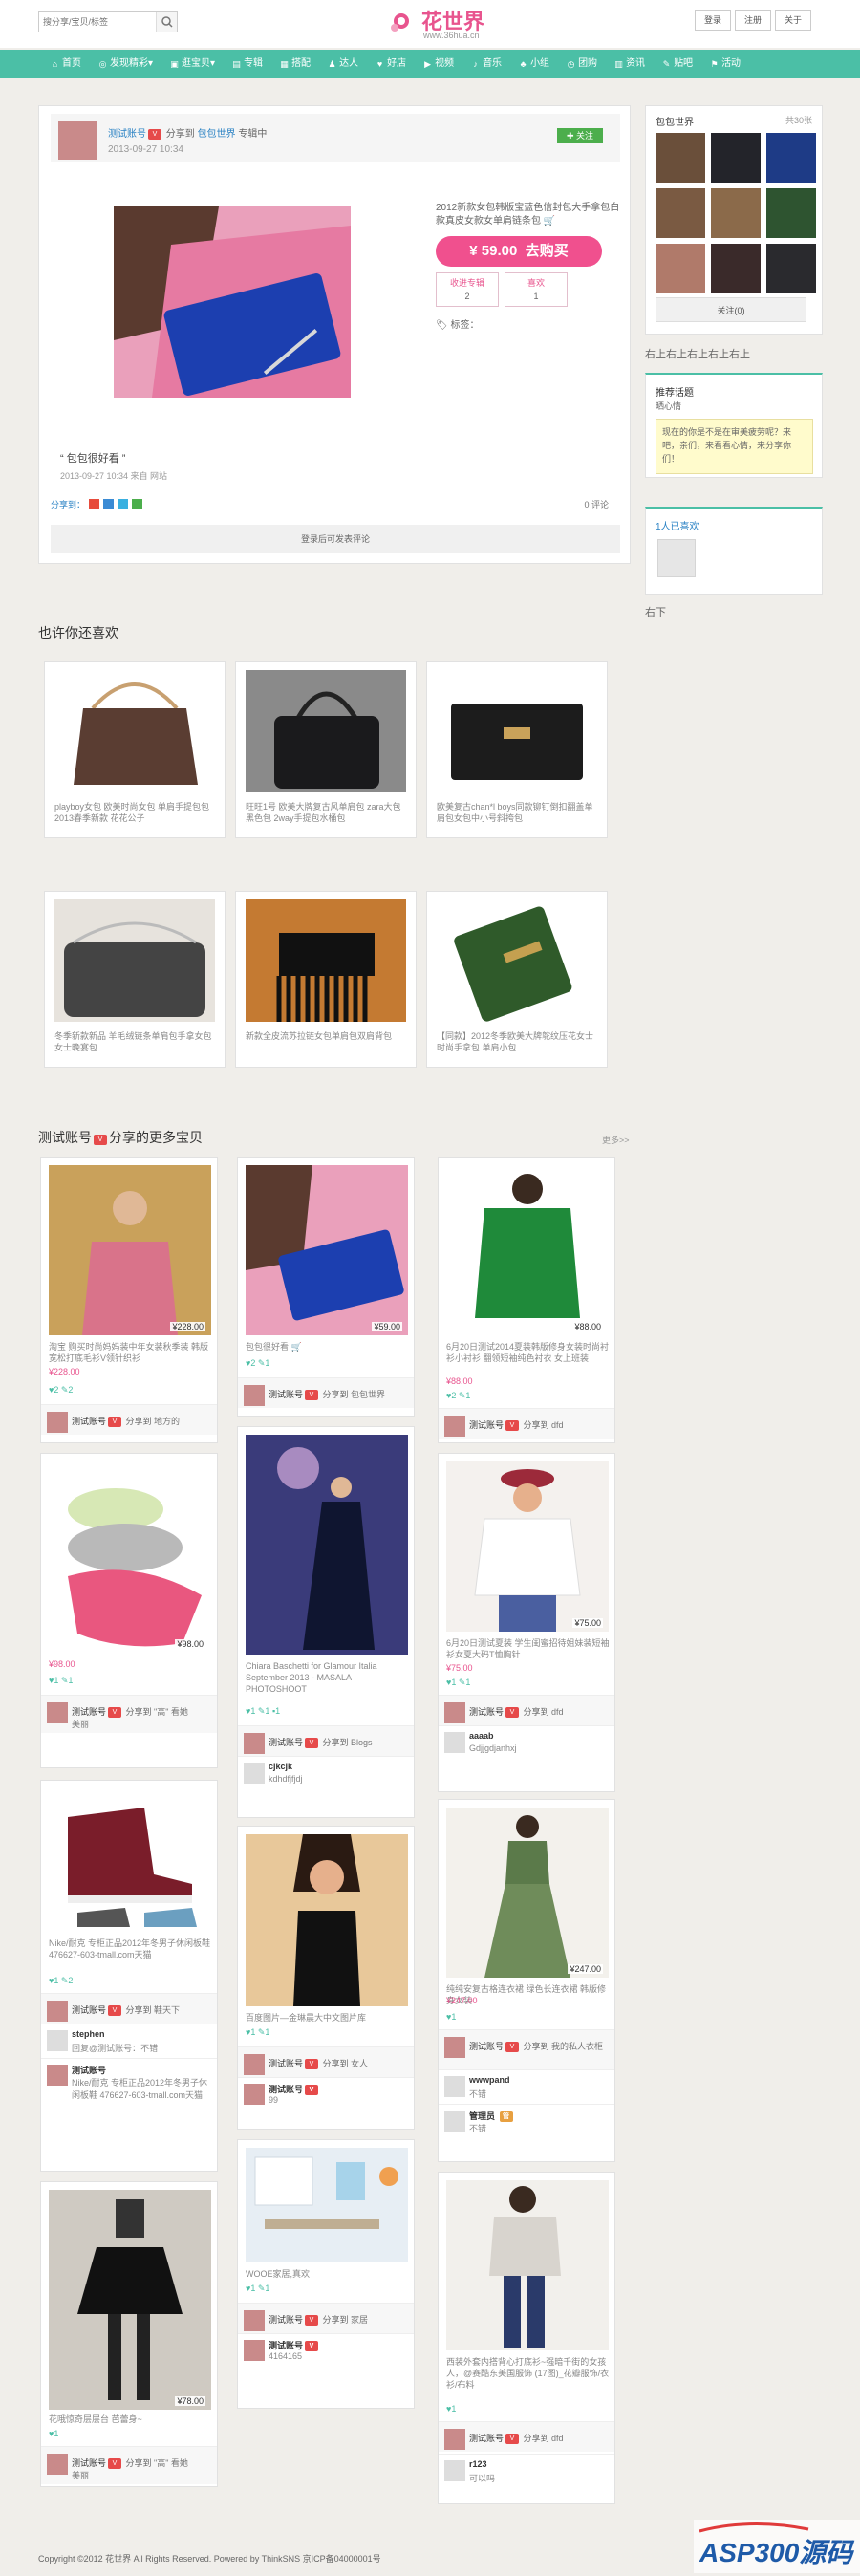 The width and height of the screenshot is (860, 2576). Describe the element at coordinates (536, 289) in the screenshot. I see `like-button: 喜欢 1` at that location.